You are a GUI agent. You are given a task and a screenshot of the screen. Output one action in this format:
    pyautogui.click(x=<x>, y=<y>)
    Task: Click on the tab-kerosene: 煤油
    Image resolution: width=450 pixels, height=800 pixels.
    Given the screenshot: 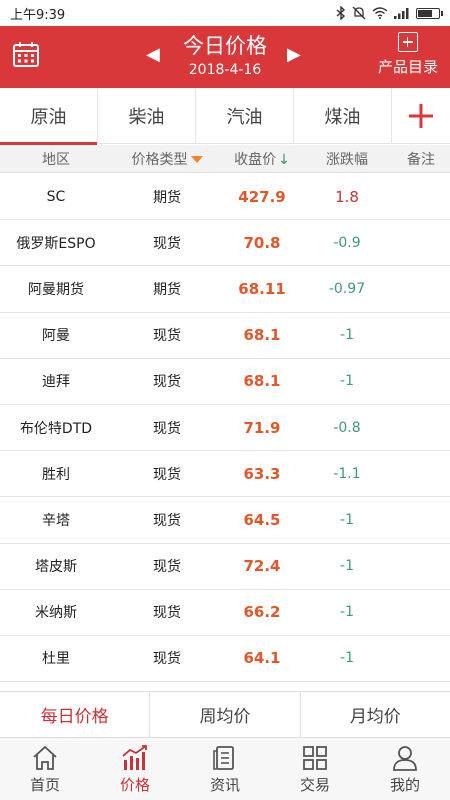 What is the action you would take?
    pyautogui.click(x=343, y=116)
    